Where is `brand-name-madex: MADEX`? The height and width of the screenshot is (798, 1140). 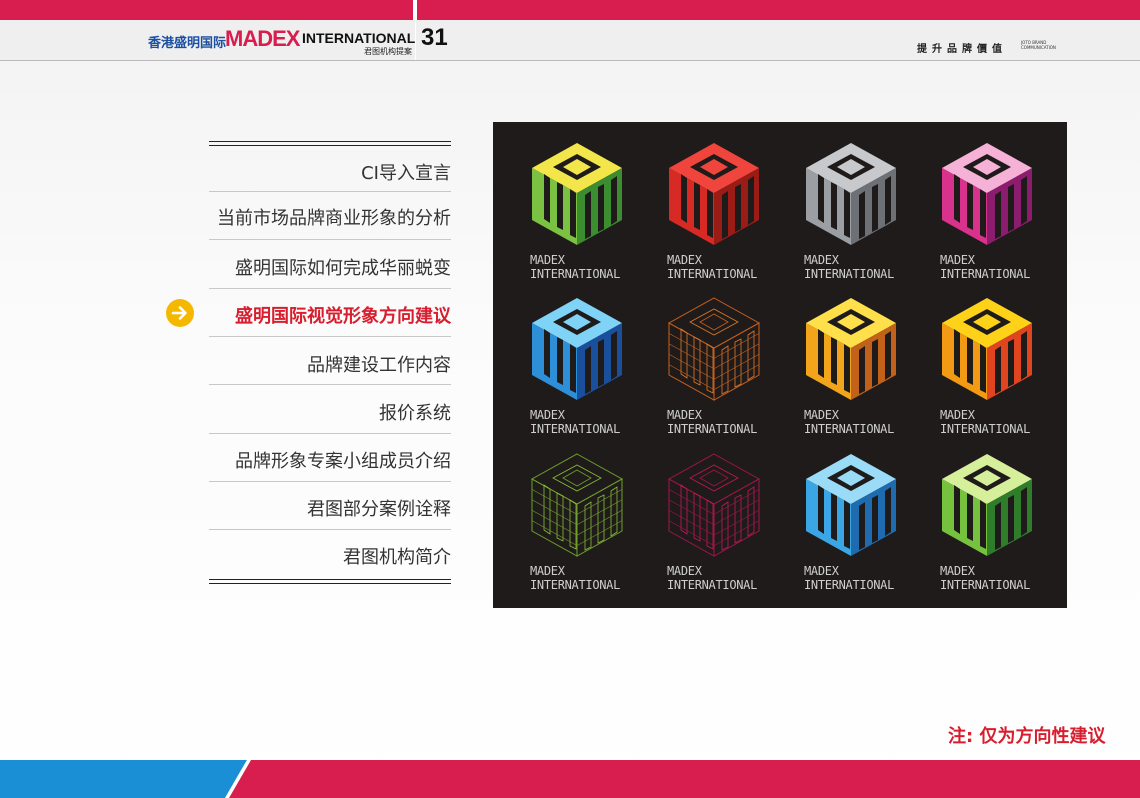 brand-name-madex: MADEX is located at coordinates (262, 38).